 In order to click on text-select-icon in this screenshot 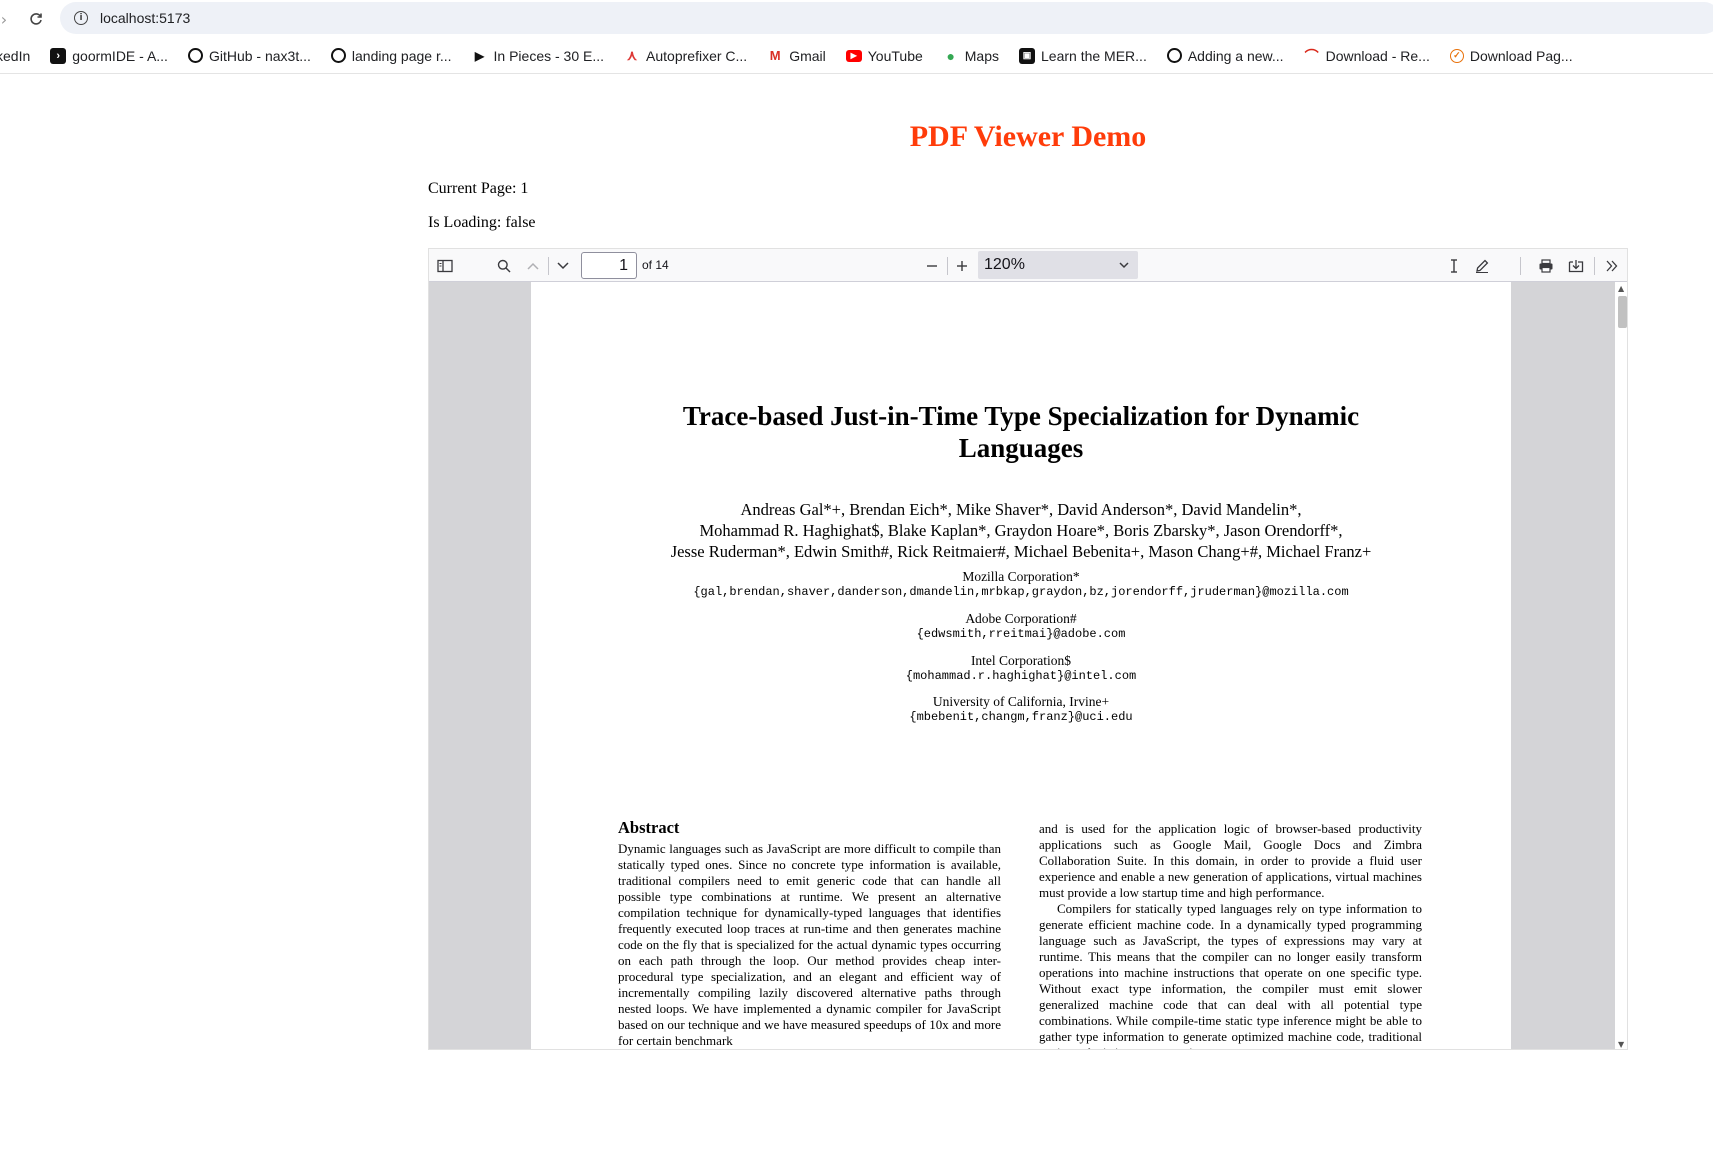, I will do `click(1454, 266)`.